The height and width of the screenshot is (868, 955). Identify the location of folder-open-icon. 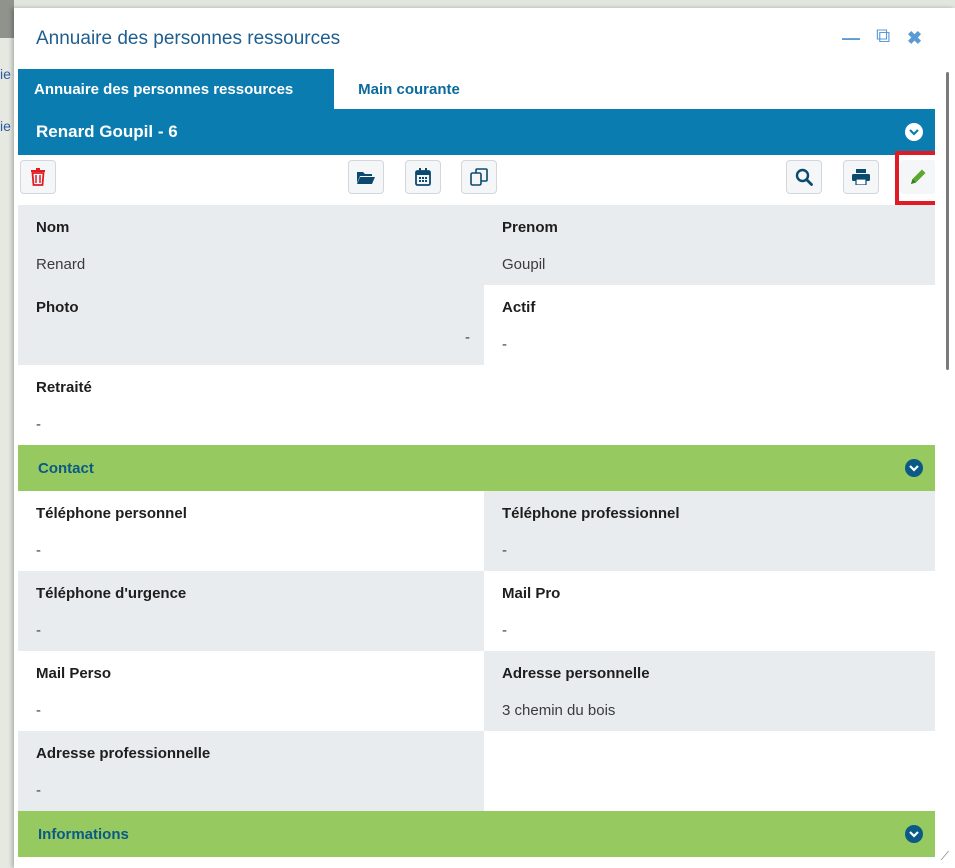
(366, 178).